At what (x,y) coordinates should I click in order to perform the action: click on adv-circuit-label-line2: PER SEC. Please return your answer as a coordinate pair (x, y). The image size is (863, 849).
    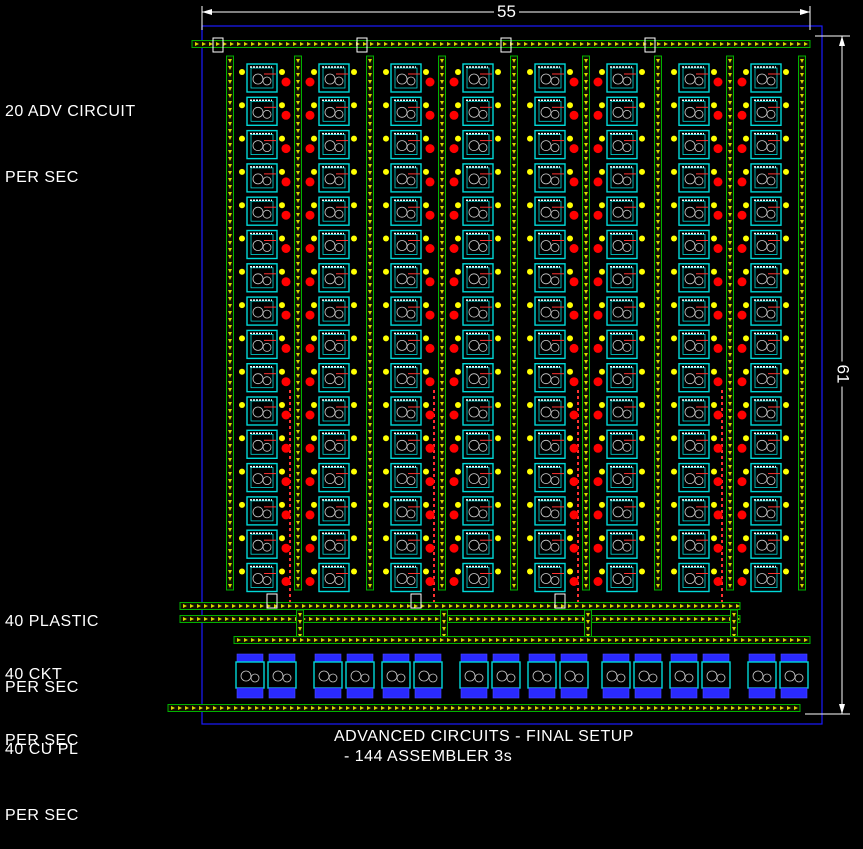
    Looking at the image, I should click on (42, 177).